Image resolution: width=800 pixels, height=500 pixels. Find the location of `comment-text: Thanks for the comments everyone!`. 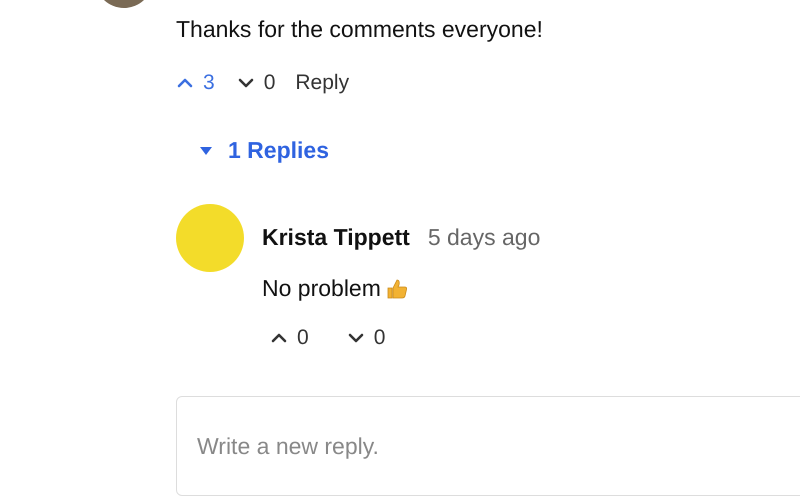

comment-text: Thanks for the comments everyone! is located at coordinates (359, 29).